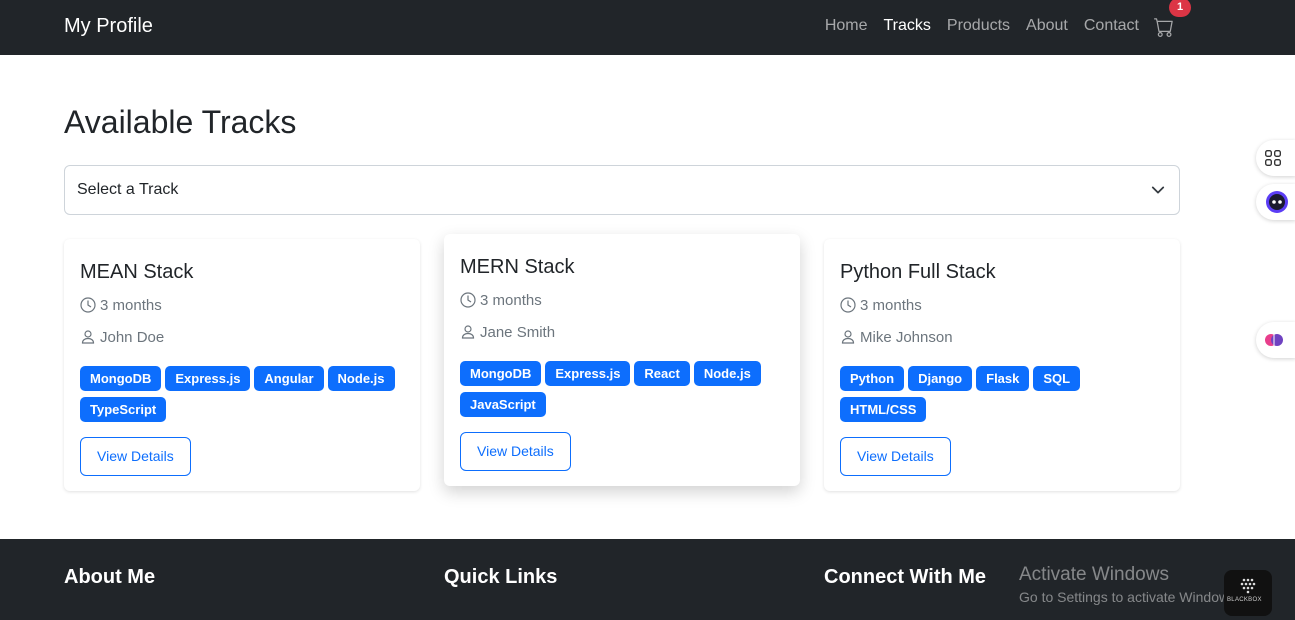 This screenshot has width=1295, height=620. What do you see at coordinates (132, 337) in the screenshot?
I see `instructor: John Doe` at bounding box center [132, 337].